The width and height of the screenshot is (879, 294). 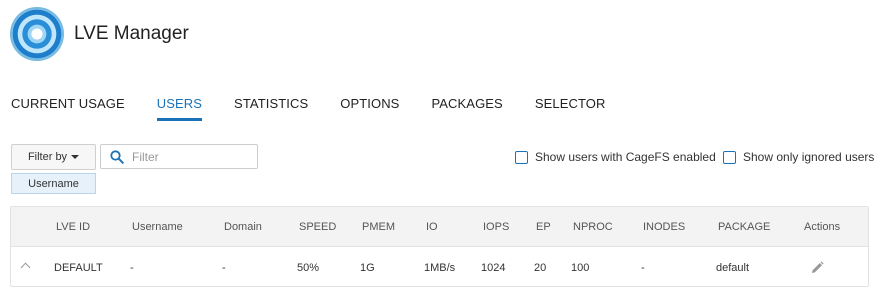 I want to click on filter-search-box, so click(x=179, y=156).